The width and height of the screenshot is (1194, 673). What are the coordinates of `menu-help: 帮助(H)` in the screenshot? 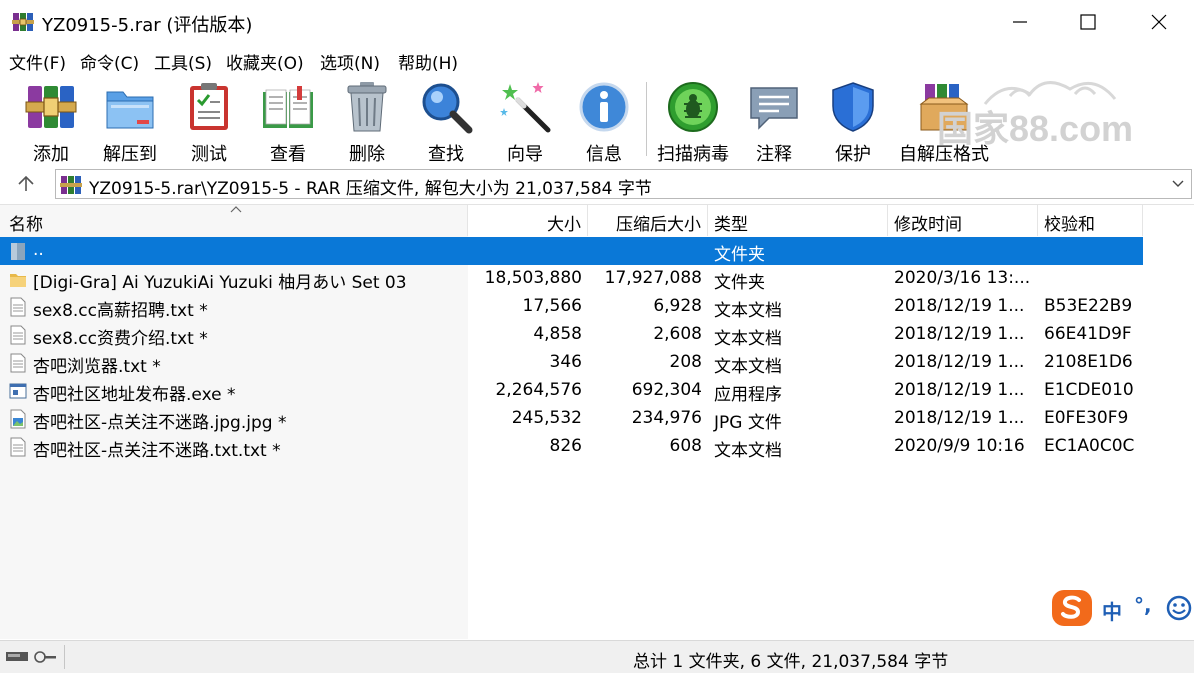 It's located at (428, 61).